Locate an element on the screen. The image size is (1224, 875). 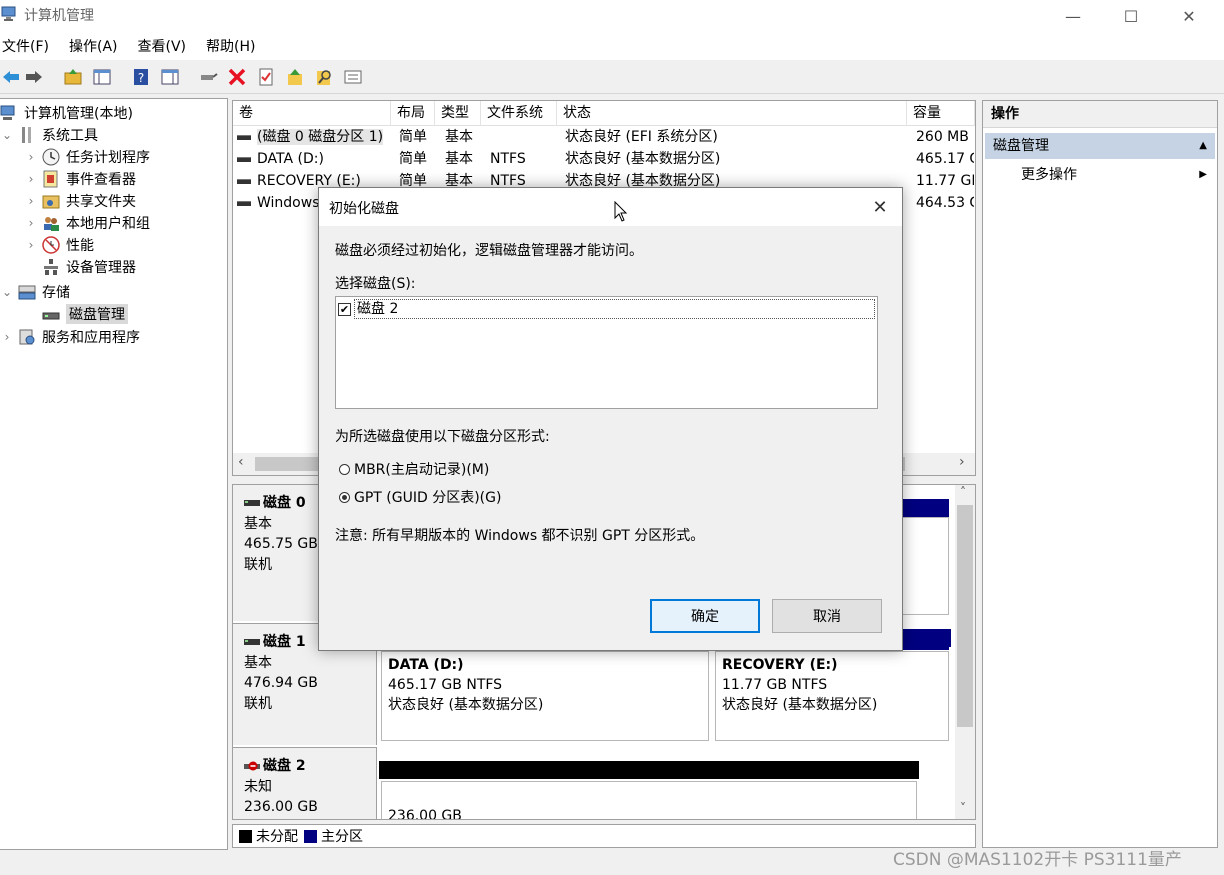
mbr-radio is located at coordinates (344, 469).